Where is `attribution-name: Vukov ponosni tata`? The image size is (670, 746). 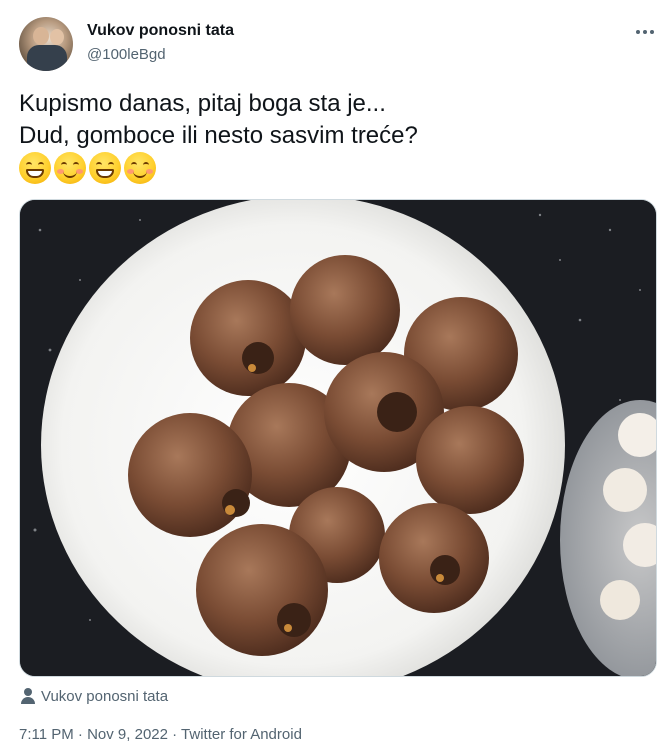 attribution-name: Vukov ponosni tata is located at coordinates (105, 696).